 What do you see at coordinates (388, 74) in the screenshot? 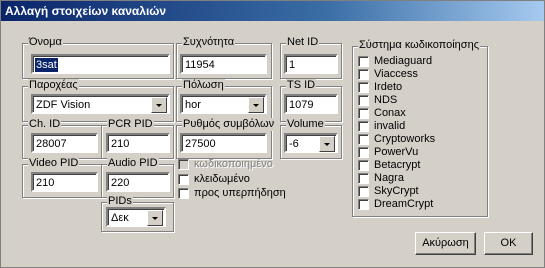
I see `encryption-item: Viaccess` at bounding box center [388, 74].